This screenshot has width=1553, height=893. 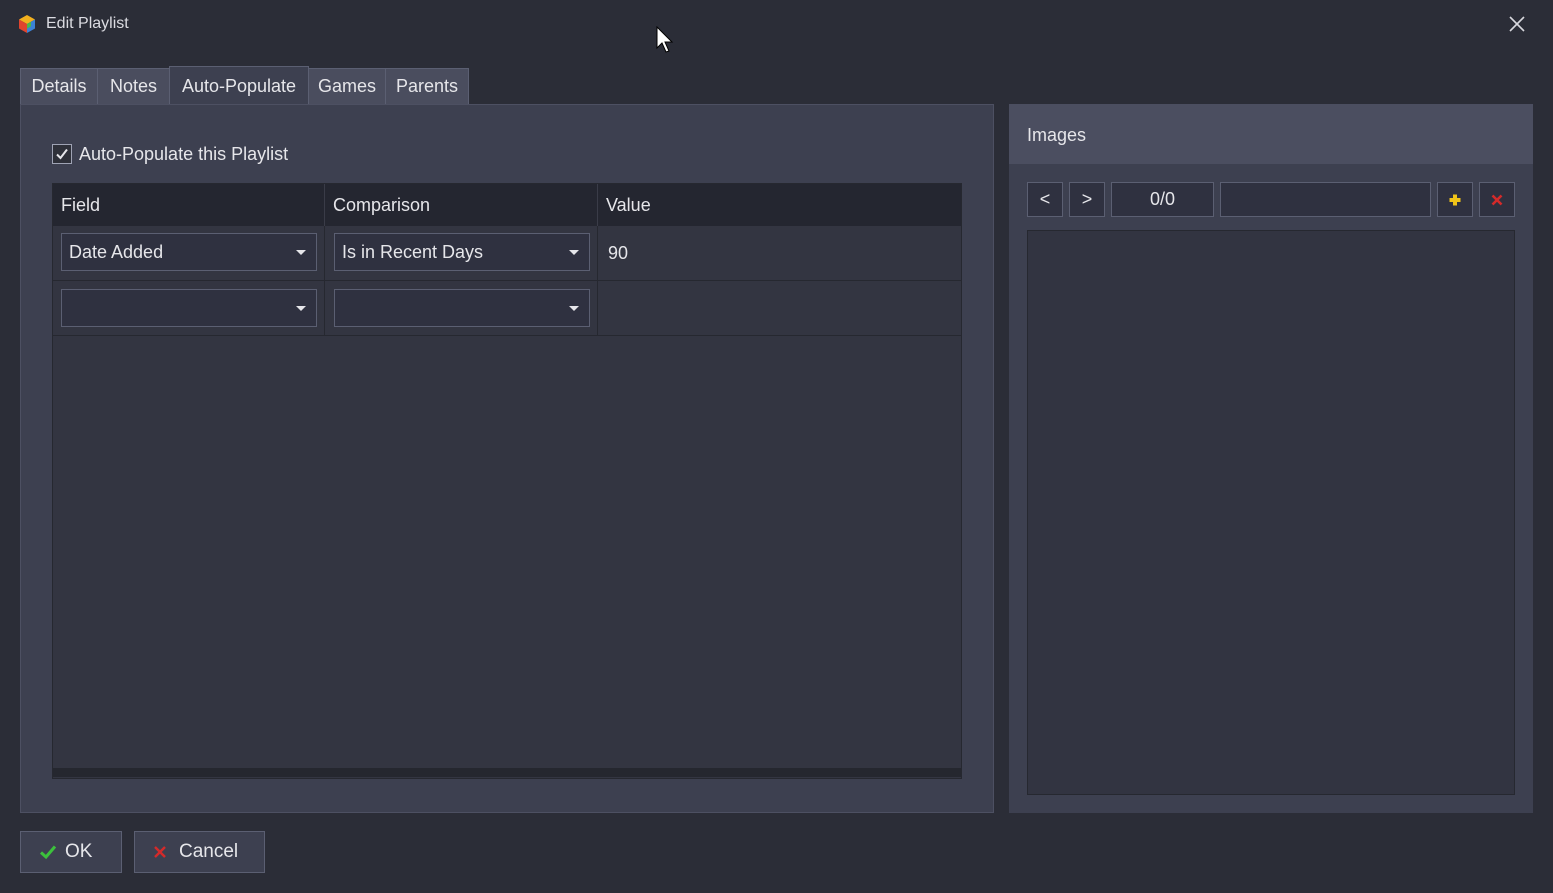 I want to click on image-counter: 0/0, so click(x=1162, y=199).